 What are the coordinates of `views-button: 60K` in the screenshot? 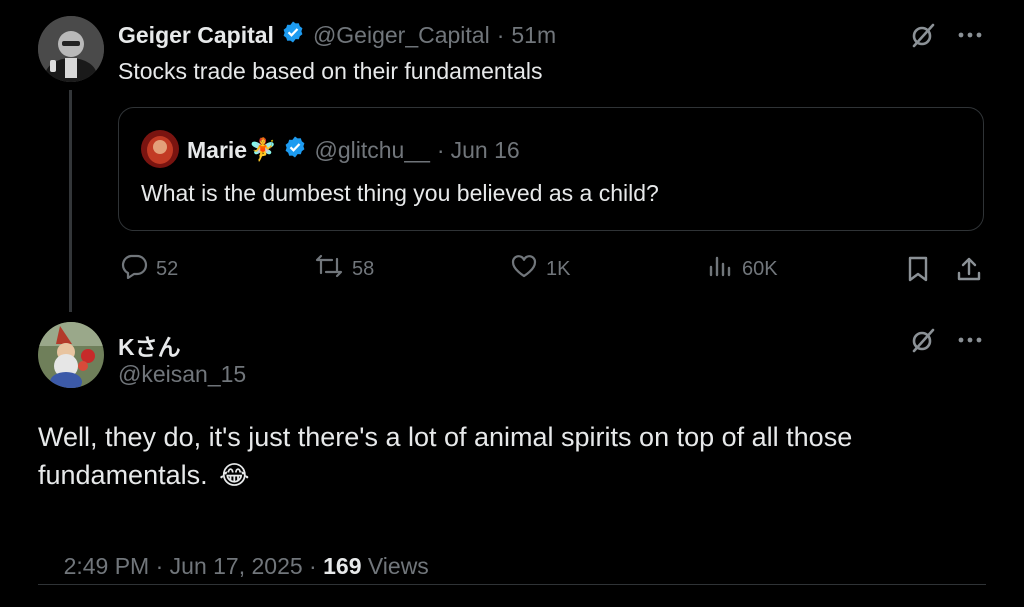 It's located at (742, 269).